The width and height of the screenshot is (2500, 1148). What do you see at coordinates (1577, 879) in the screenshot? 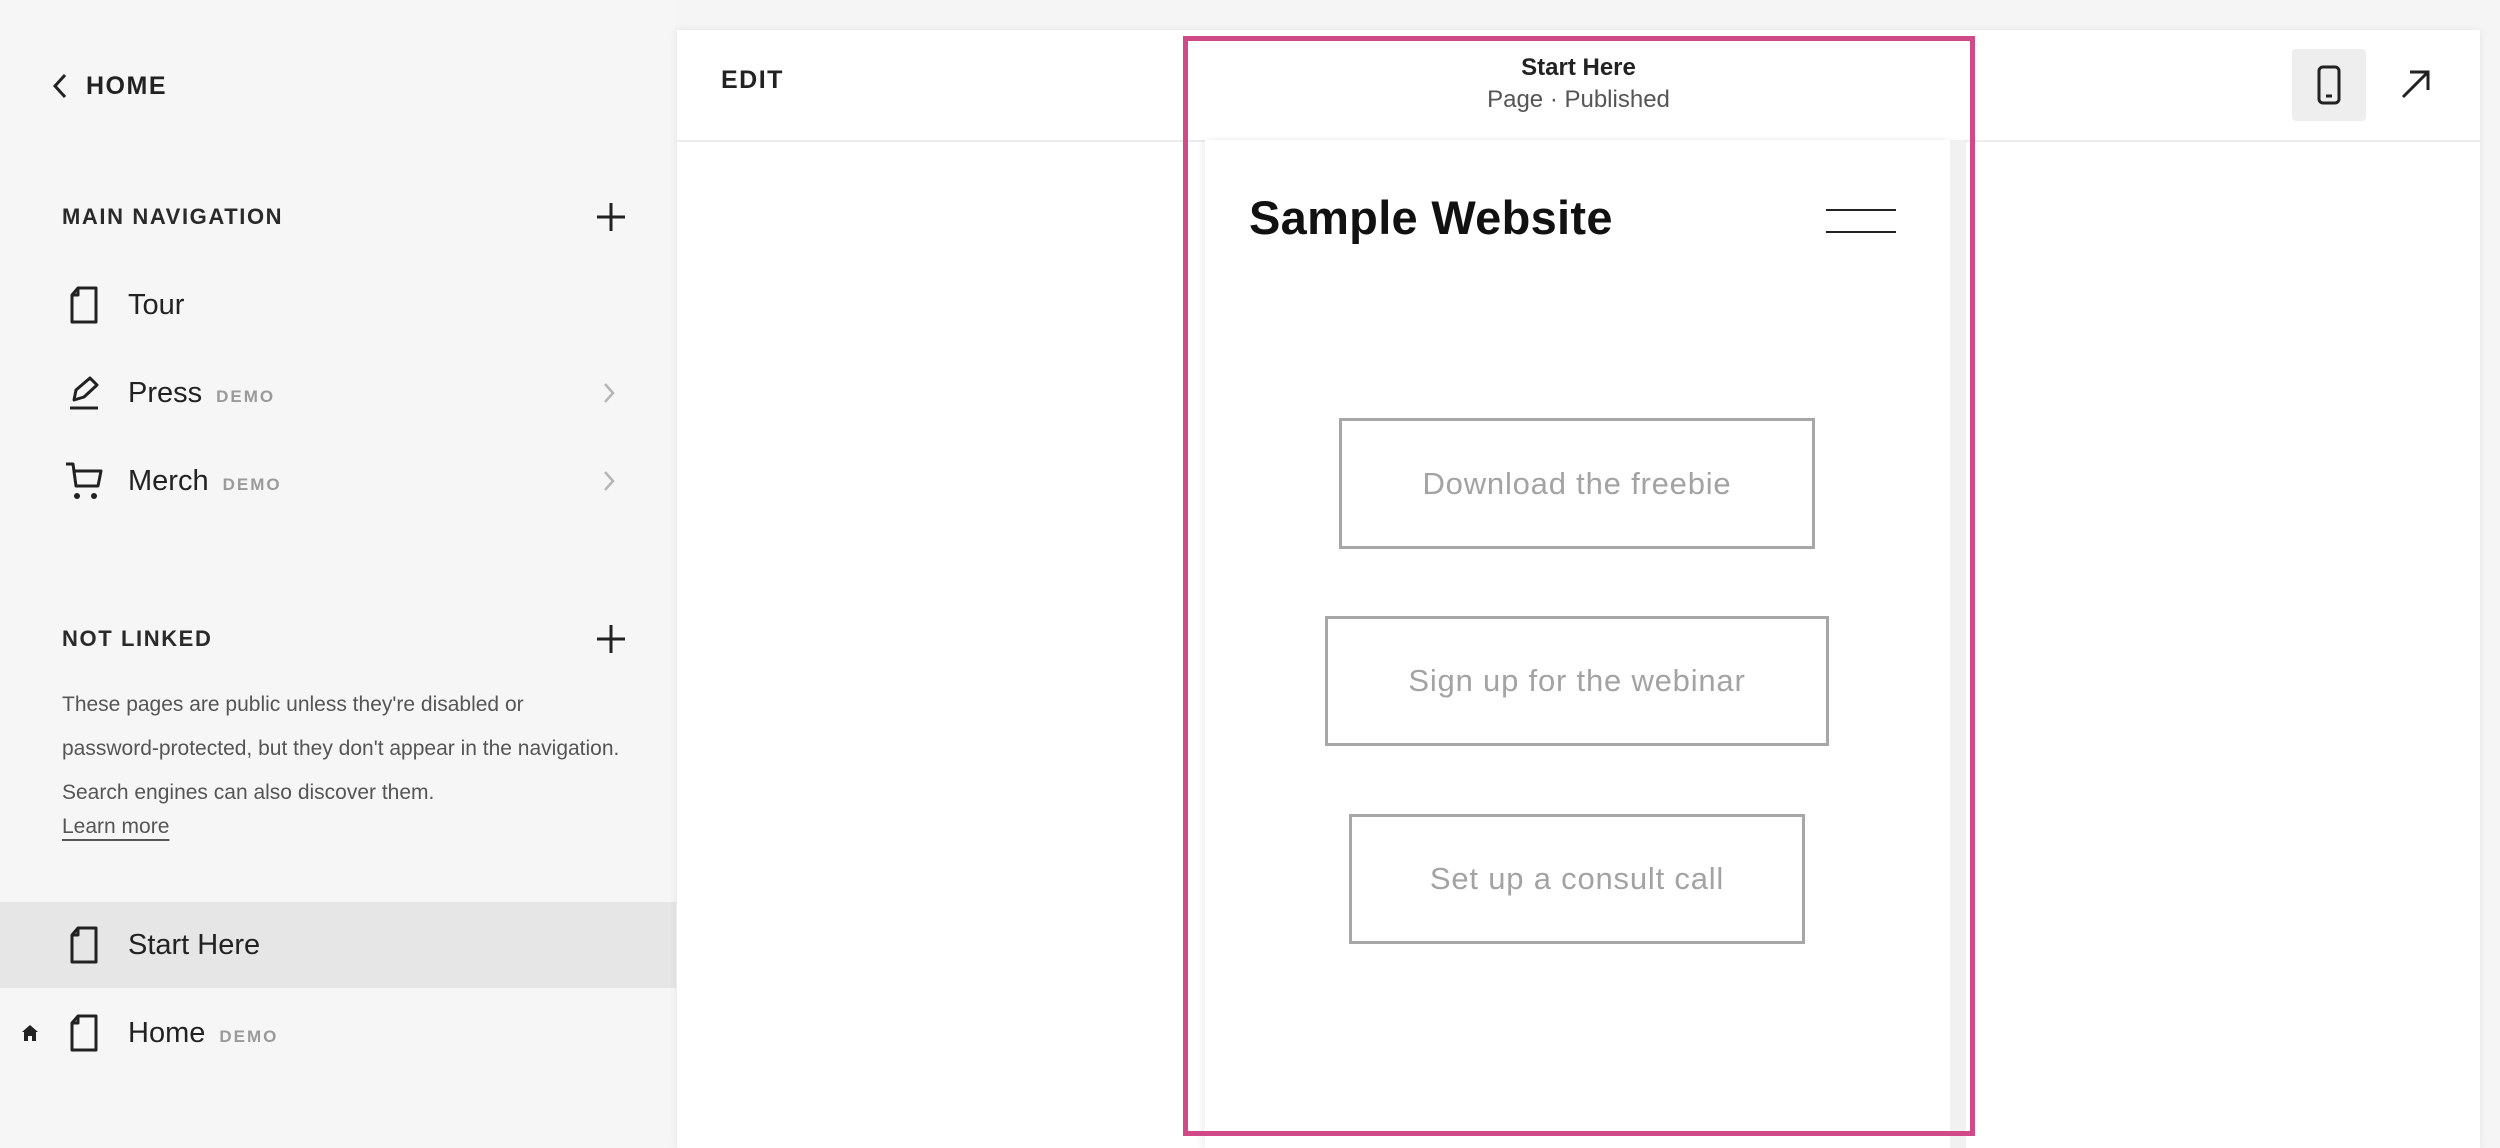
I see `consult-call-button: Set up a consult call` at bounding box center [1577, 879].